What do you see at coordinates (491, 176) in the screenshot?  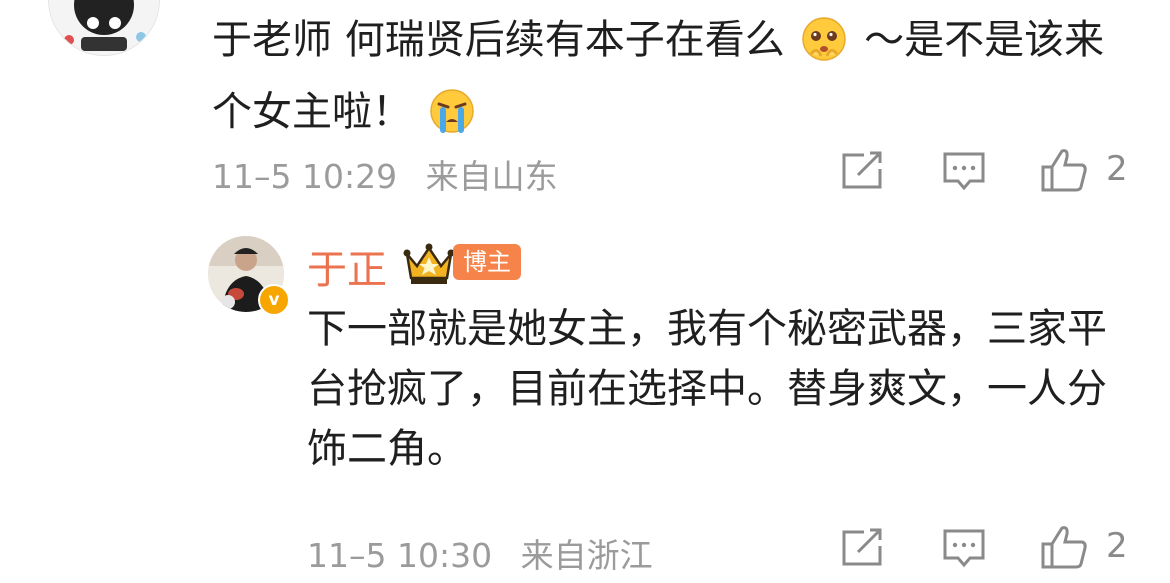 I see `comment-location: 来自山东` at bounding box center [491, 176].